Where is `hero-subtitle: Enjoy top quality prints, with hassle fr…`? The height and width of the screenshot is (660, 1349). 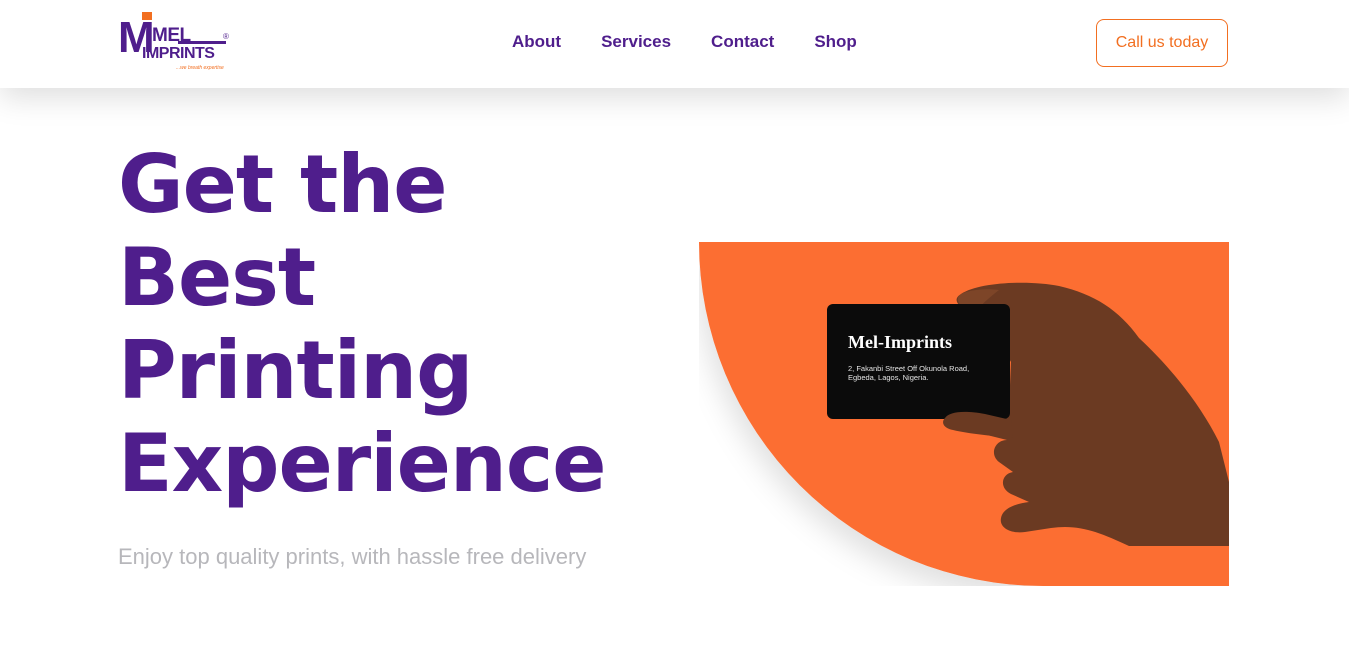 hero-subtitle: Enjoy top quality prints, with hassle fr… is located at coordinates (352, 556).